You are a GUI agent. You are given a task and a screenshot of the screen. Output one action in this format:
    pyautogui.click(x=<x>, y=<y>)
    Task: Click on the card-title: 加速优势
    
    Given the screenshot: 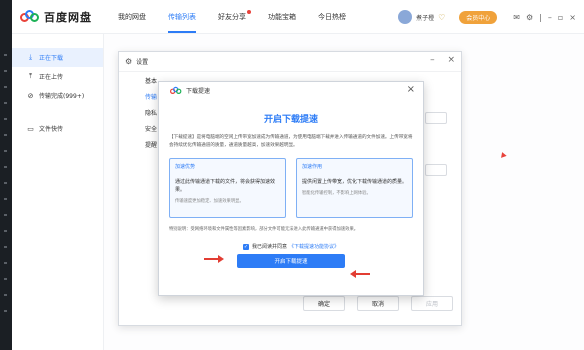 What is the action you would take?
    pyautogui.click(x=185, y=167)
    